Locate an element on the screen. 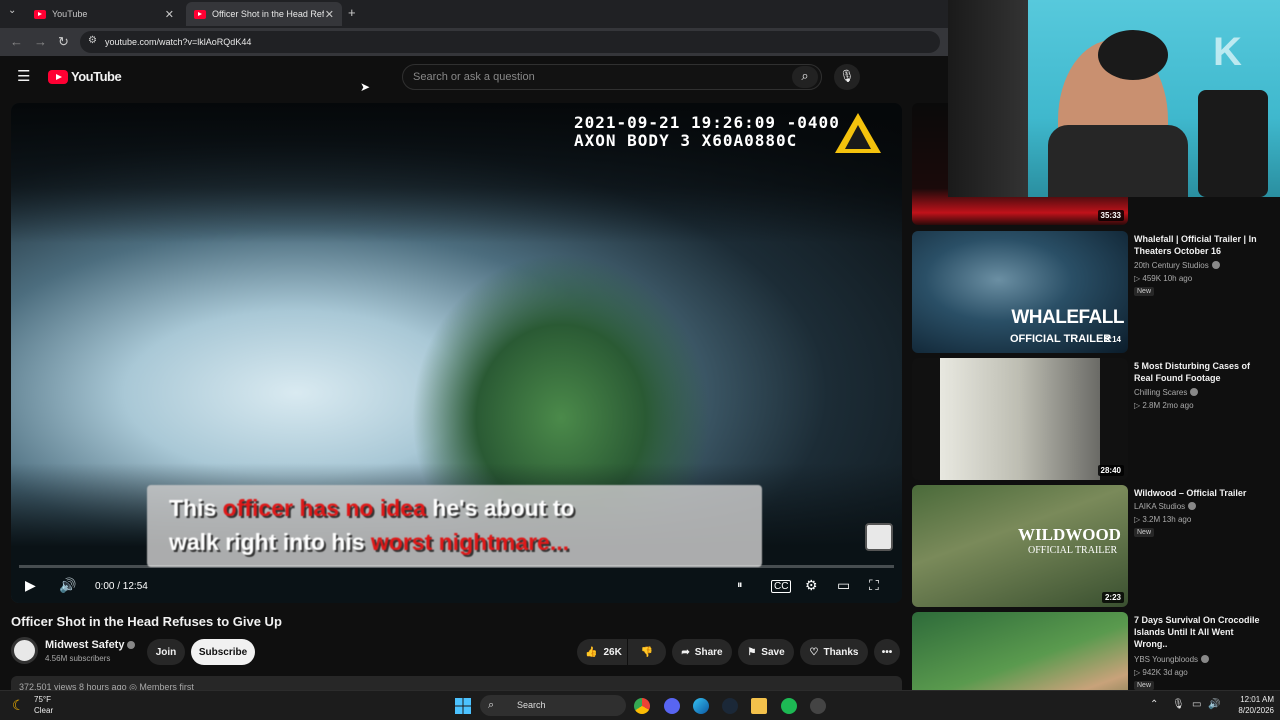 The width and height of the screenshot is (1280, 720). verified-icon is located at coordinates (1215, 265).